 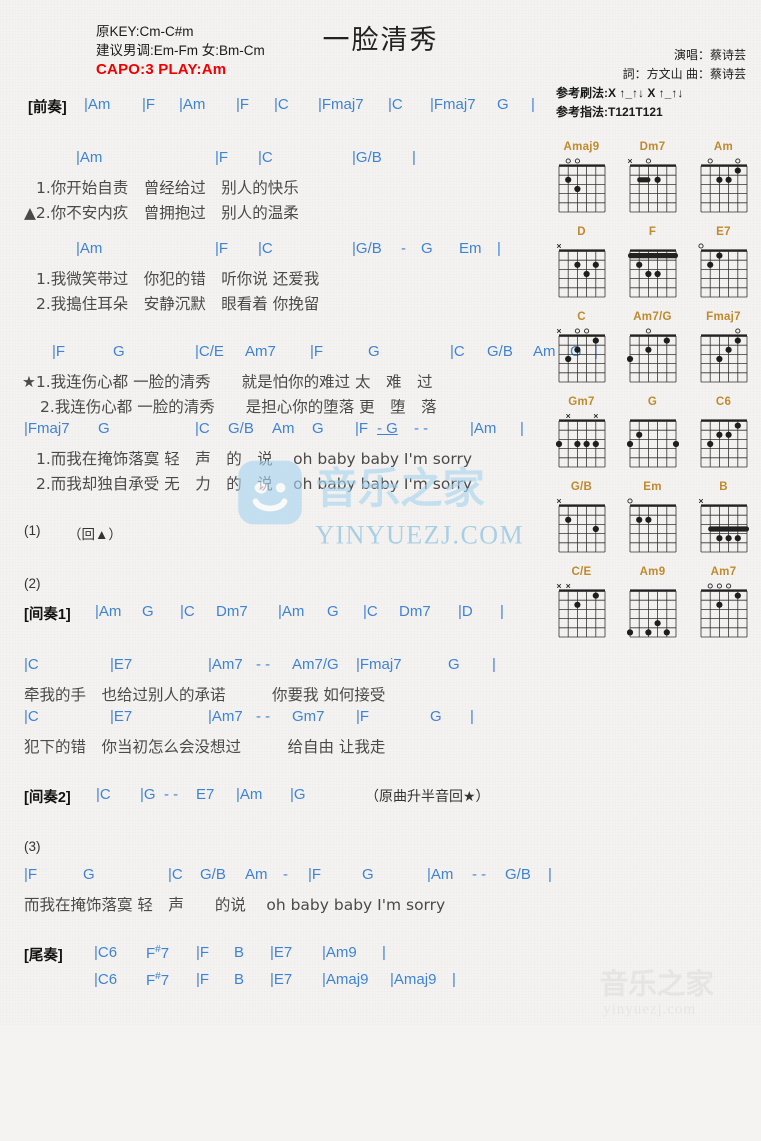 What do you see at coordinates (723, 522) in the screenshot?
I see `chord-diagram-b: B` at bounding box center [723, 522].